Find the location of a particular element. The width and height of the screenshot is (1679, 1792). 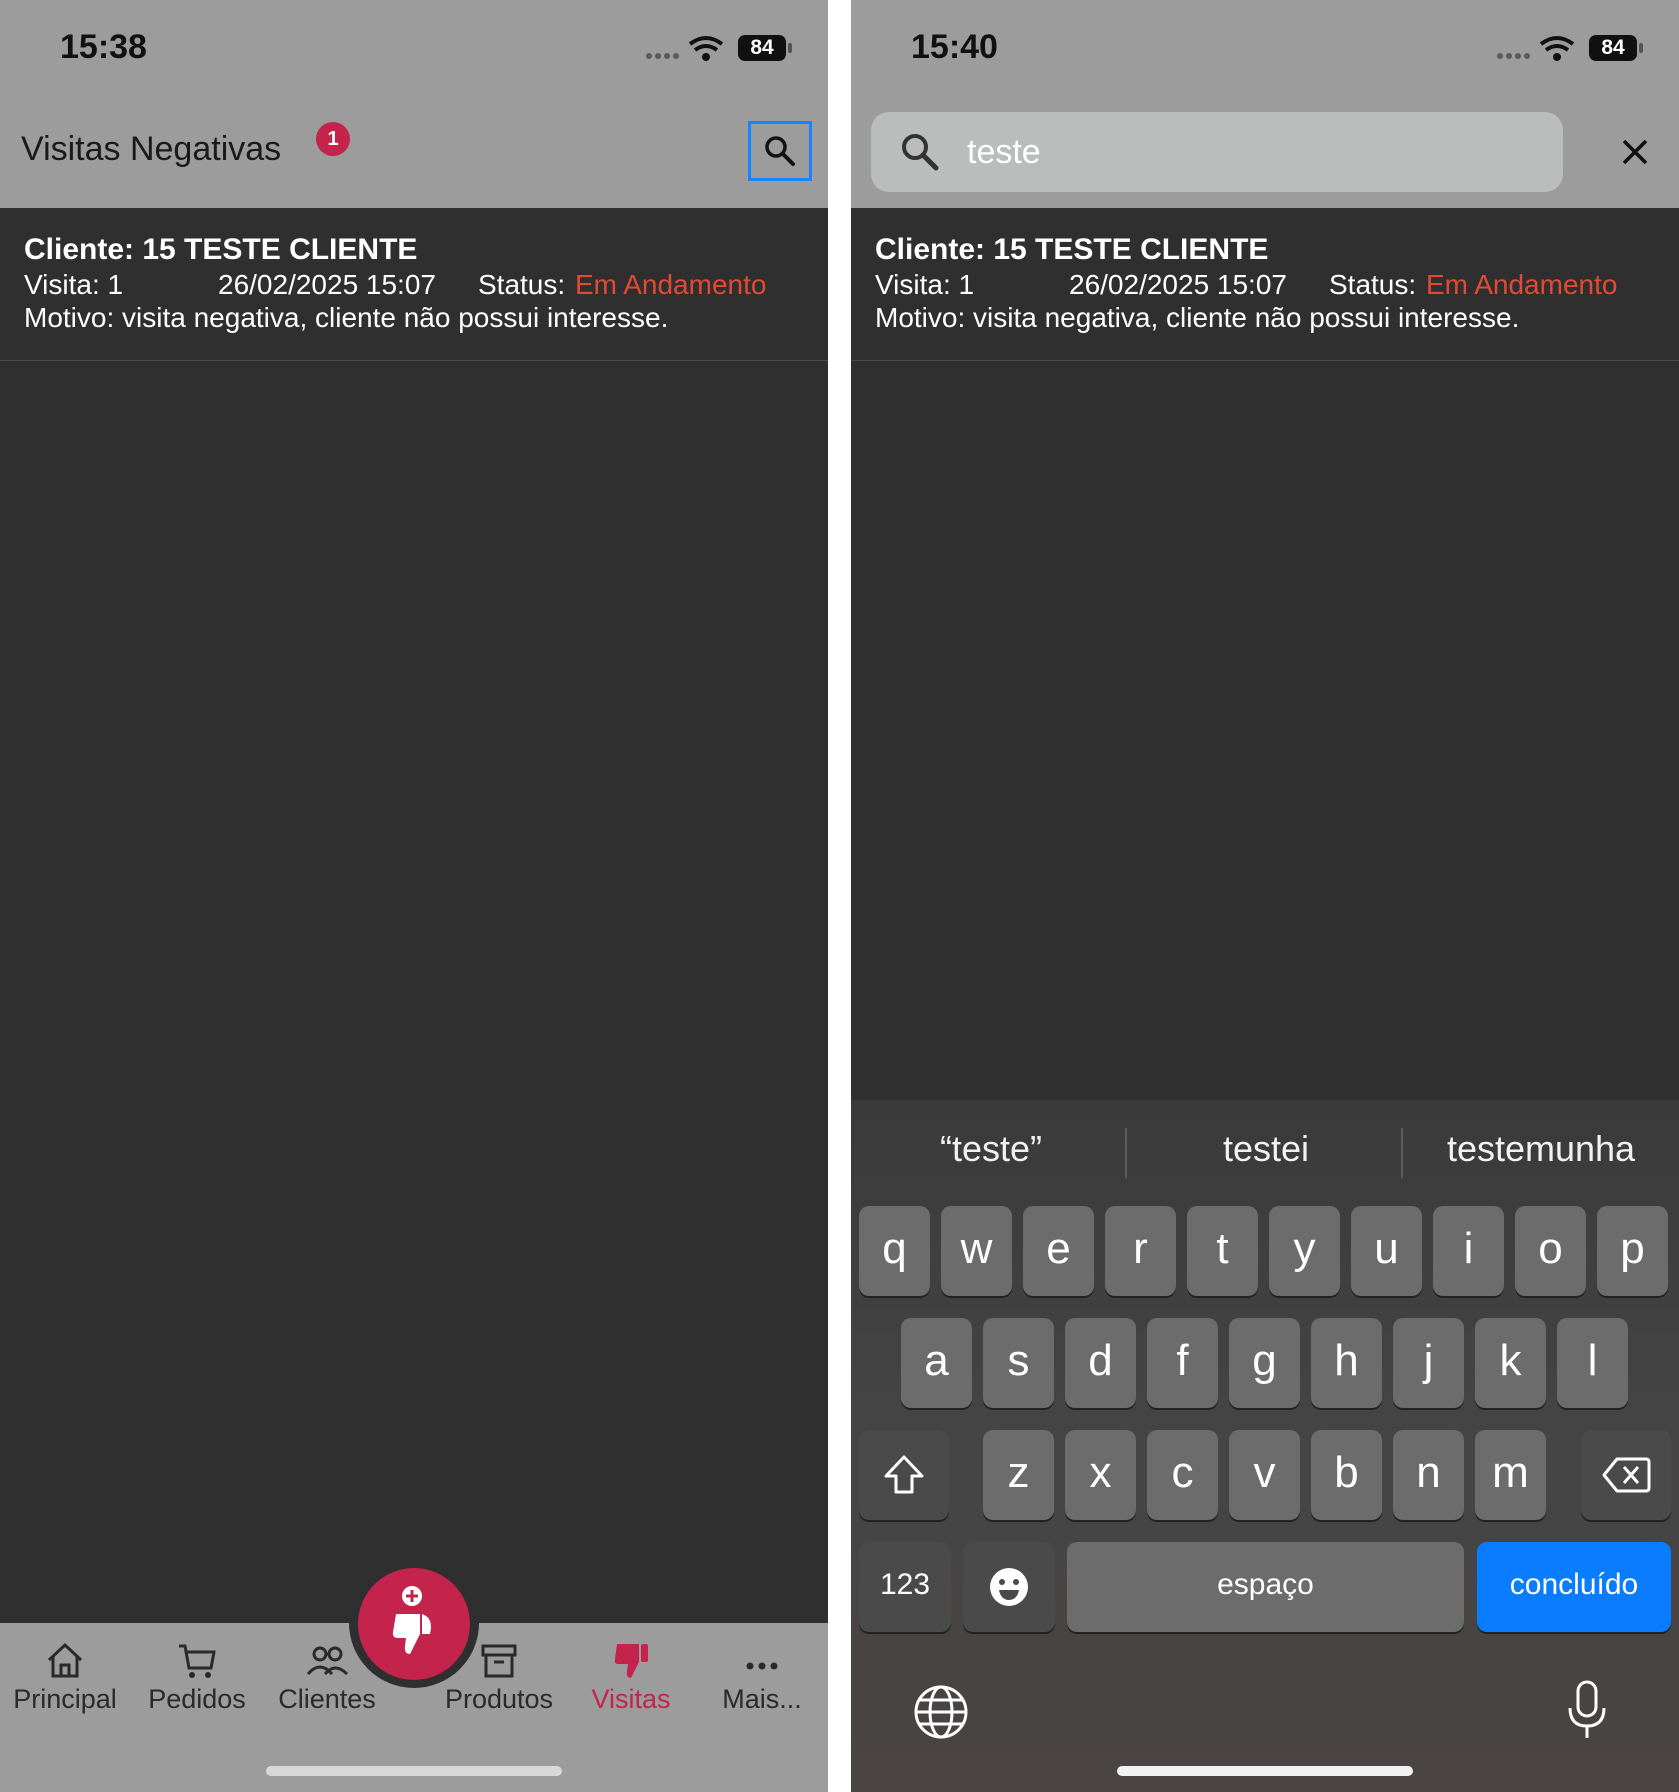

key-q: q is located at coordinates (894, 1251).